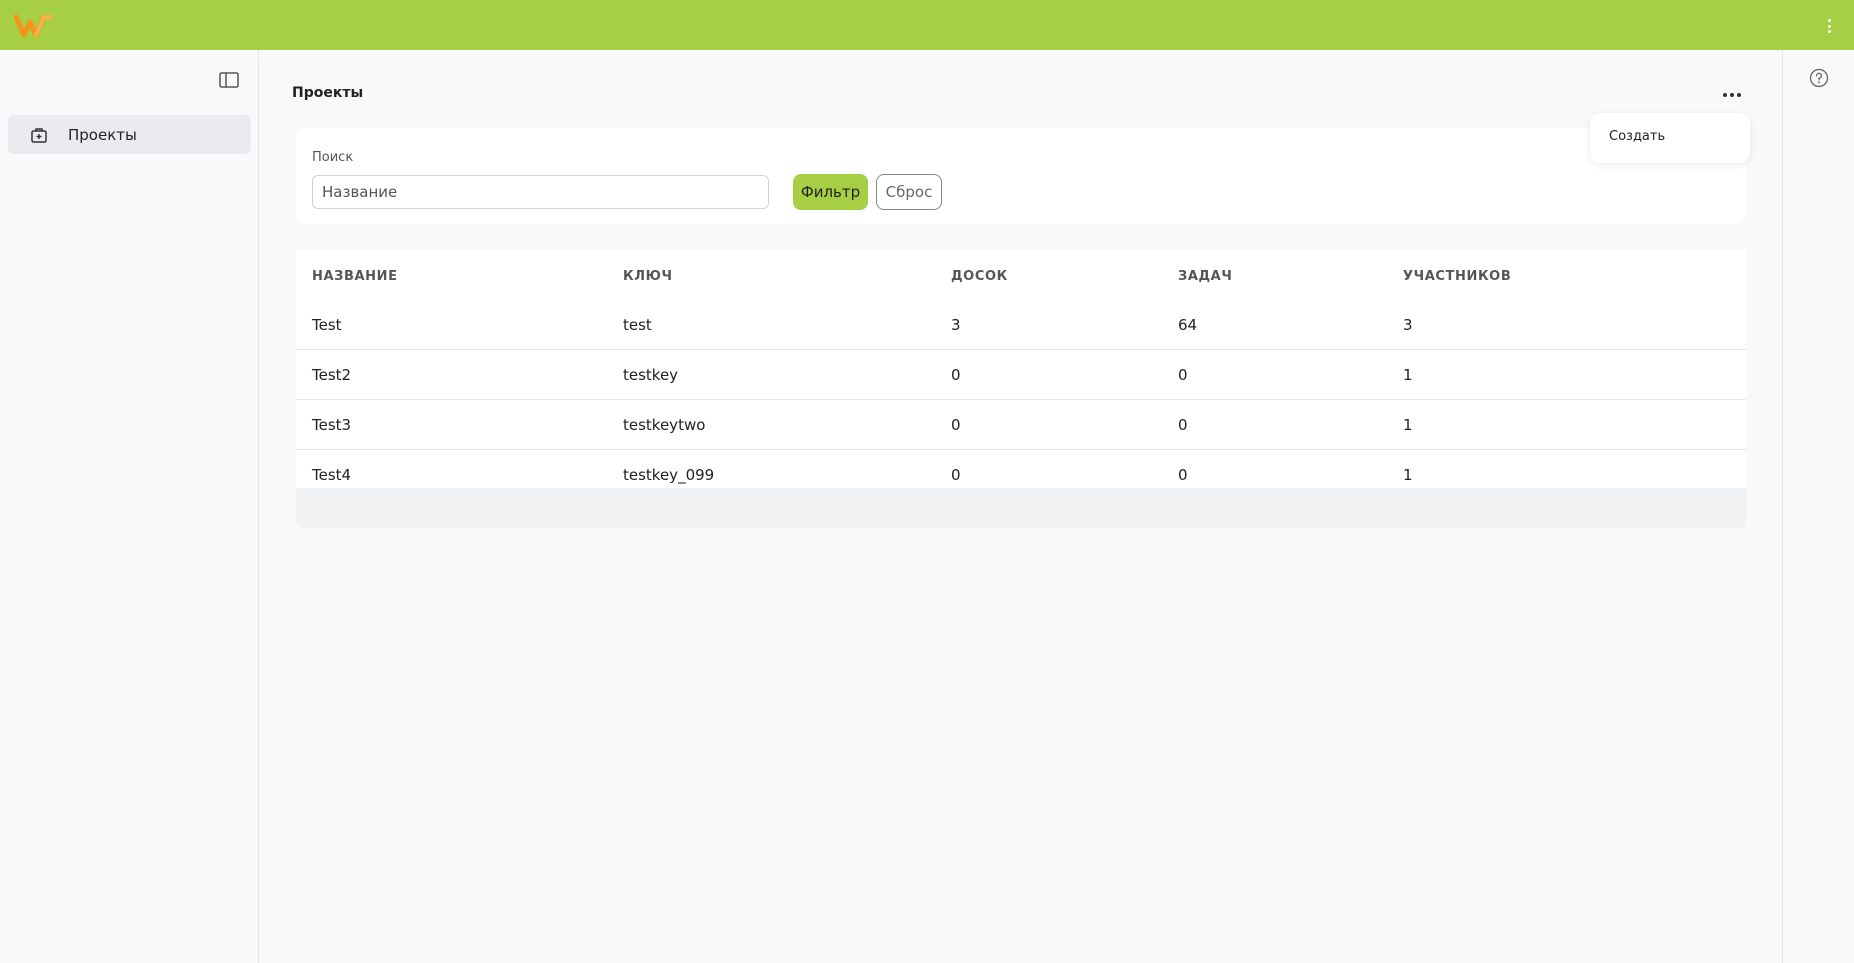  What do you see at coordinates (328, 93) in the screenshot?
I see `page-title: Проекты` at bounding box center [328, 93].